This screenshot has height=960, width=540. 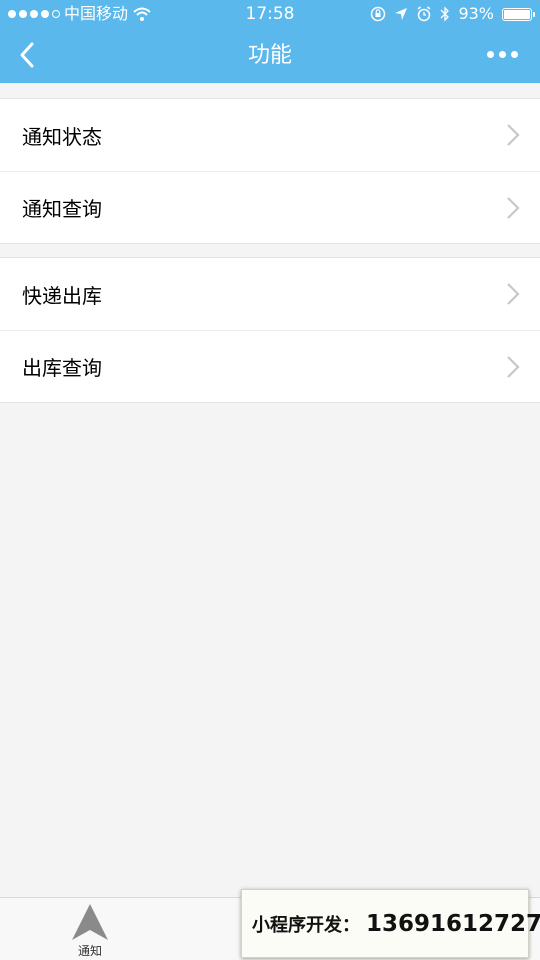 What do you see at coordinates (445, 14) in the screenshot?
I see `bluetooth-icon` at bounding box center [445, 14].